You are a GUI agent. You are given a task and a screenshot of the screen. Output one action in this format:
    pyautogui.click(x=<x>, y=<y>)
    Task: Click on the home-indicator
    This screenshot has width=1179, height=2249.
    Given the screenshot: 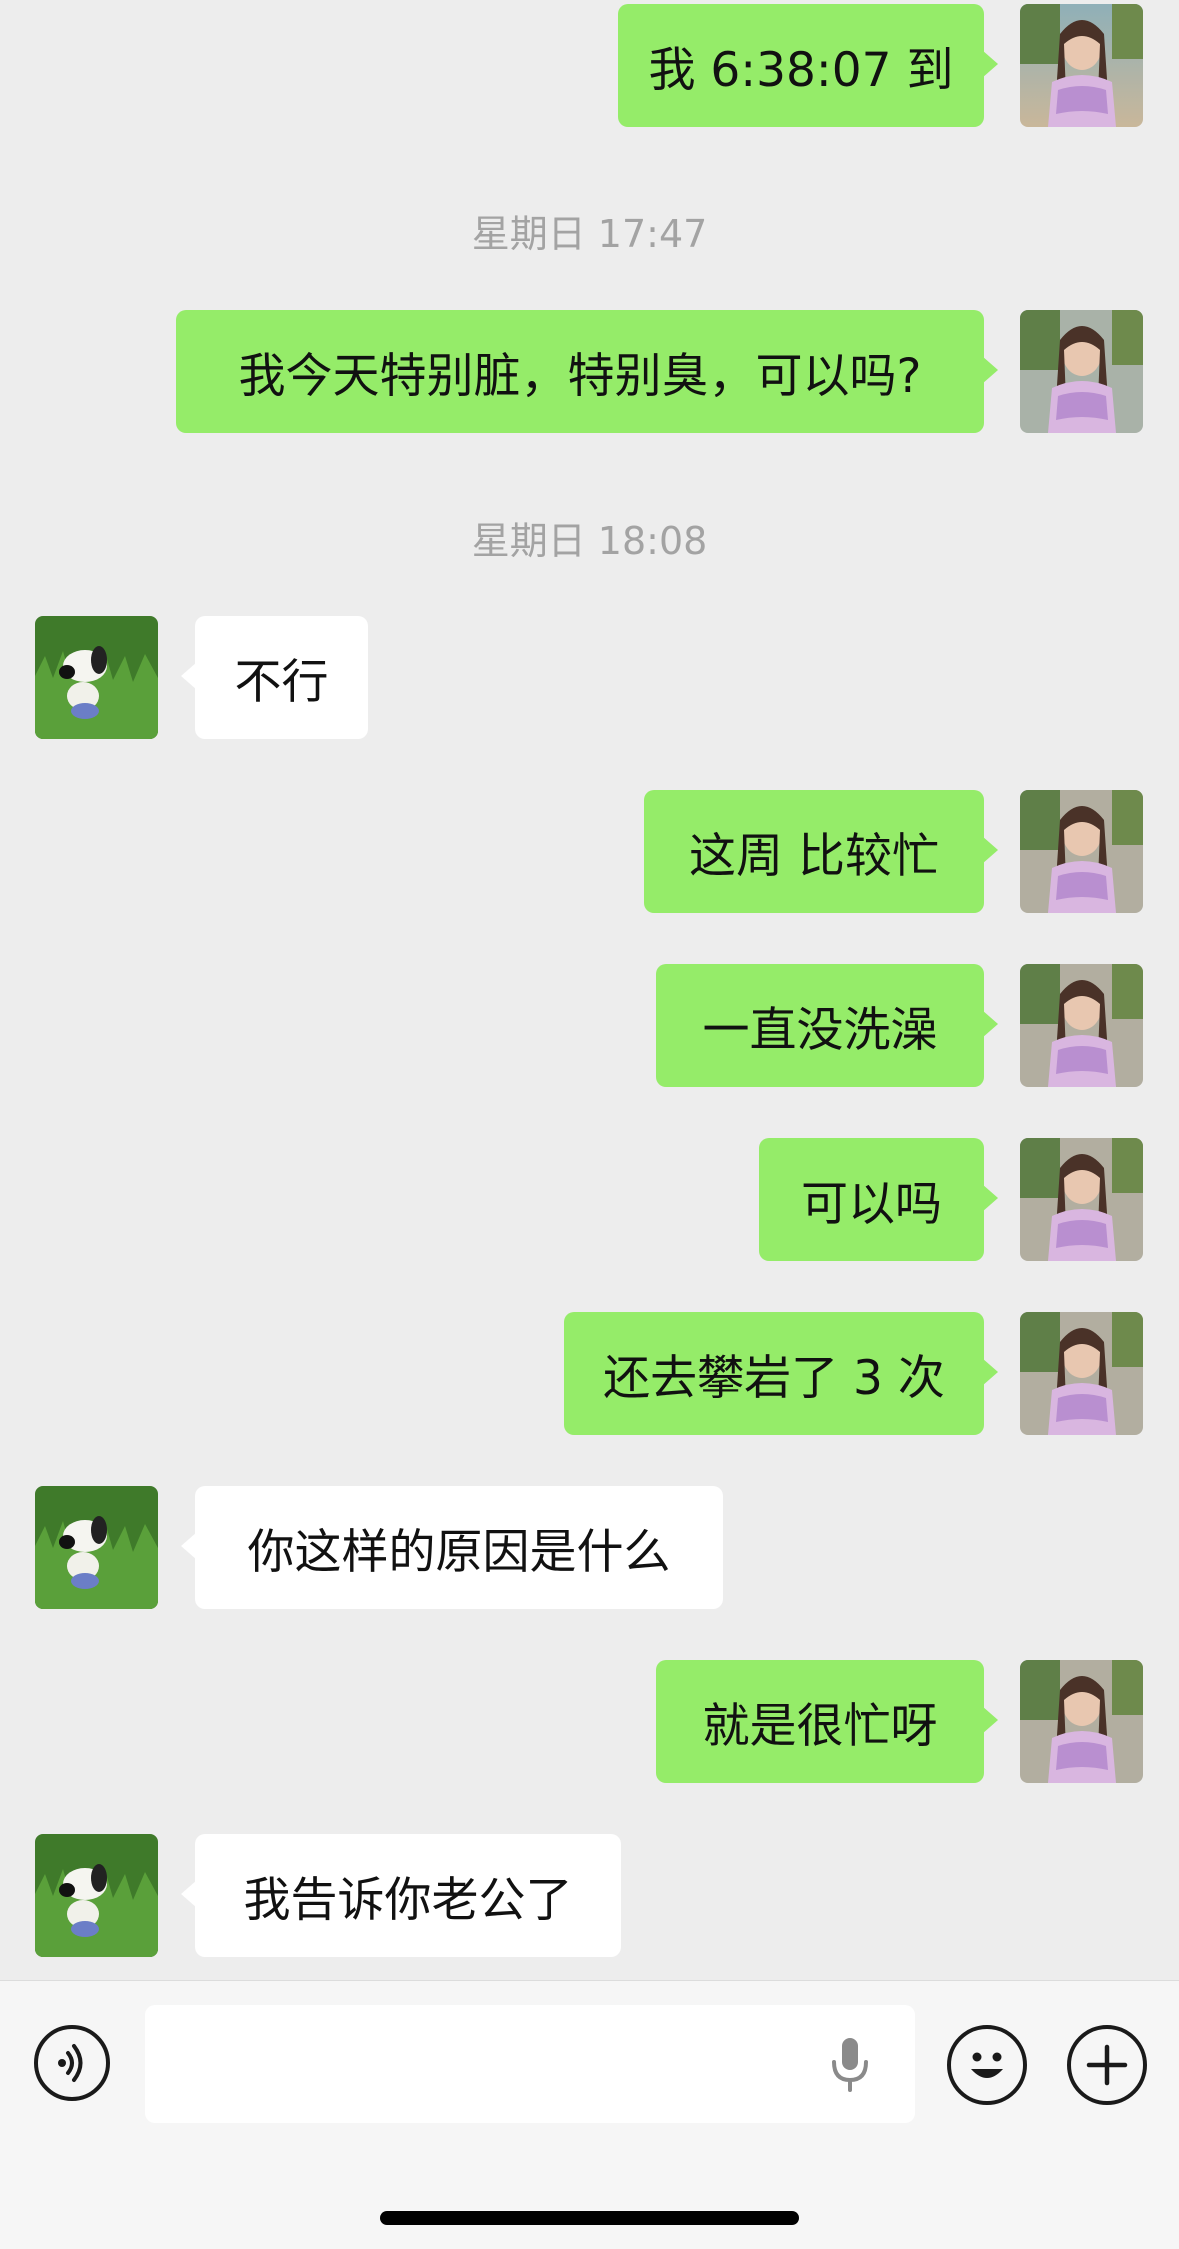 What is the action you would take?
    pyautogui.click(x=589, y=2218)
    